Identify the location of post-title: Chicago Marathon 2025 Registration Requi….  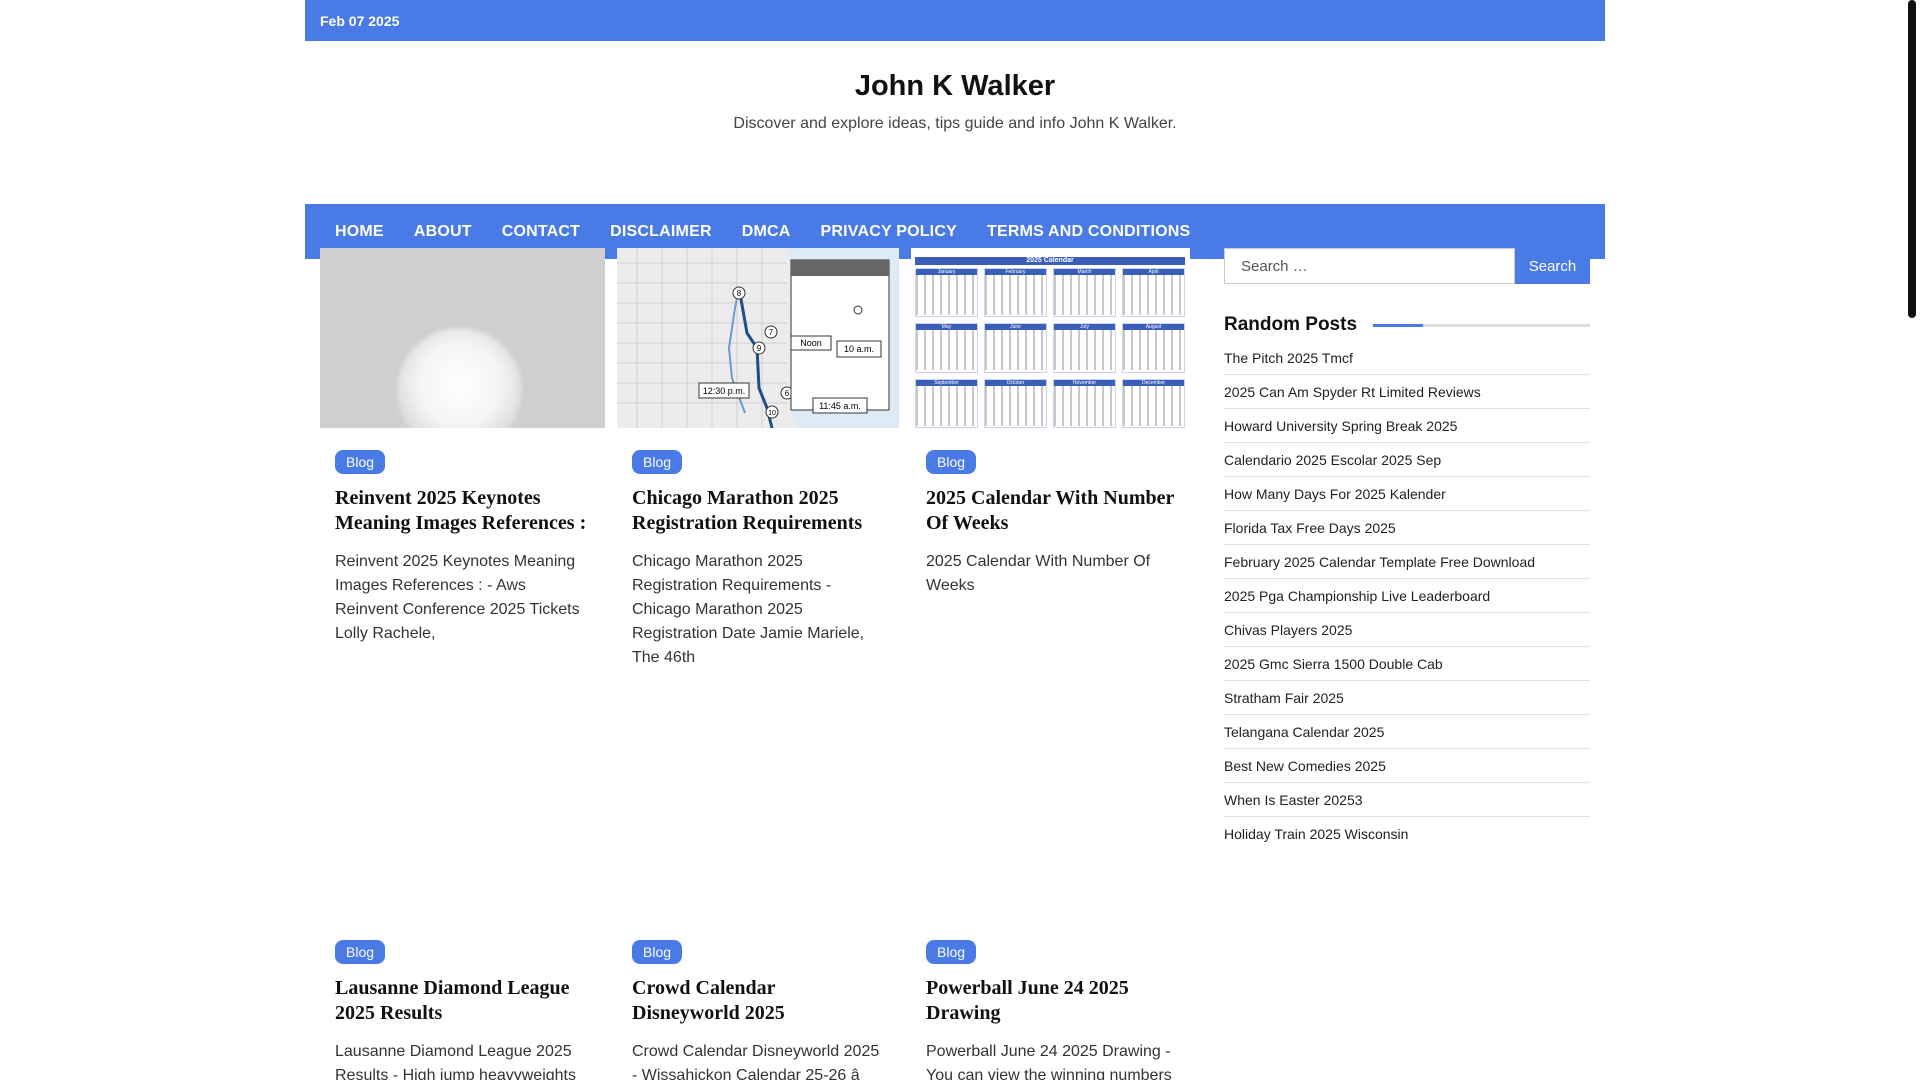
(758, 511).